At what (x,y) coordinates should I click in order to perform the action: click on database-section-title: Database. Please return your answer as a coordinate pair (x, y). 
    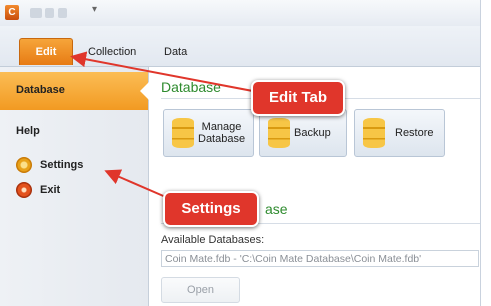
    Looking at the image, I should click on (191, 87).